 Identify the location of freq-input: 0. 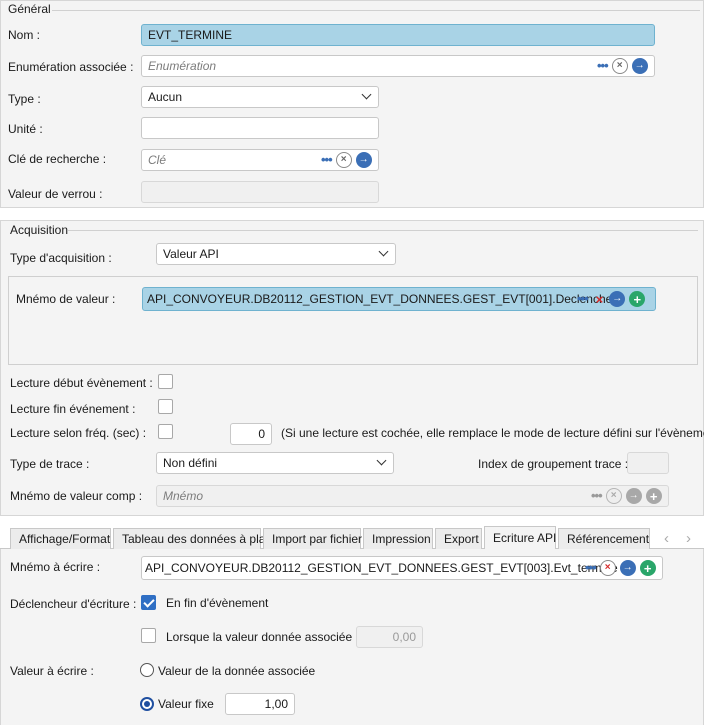
(251, 434).